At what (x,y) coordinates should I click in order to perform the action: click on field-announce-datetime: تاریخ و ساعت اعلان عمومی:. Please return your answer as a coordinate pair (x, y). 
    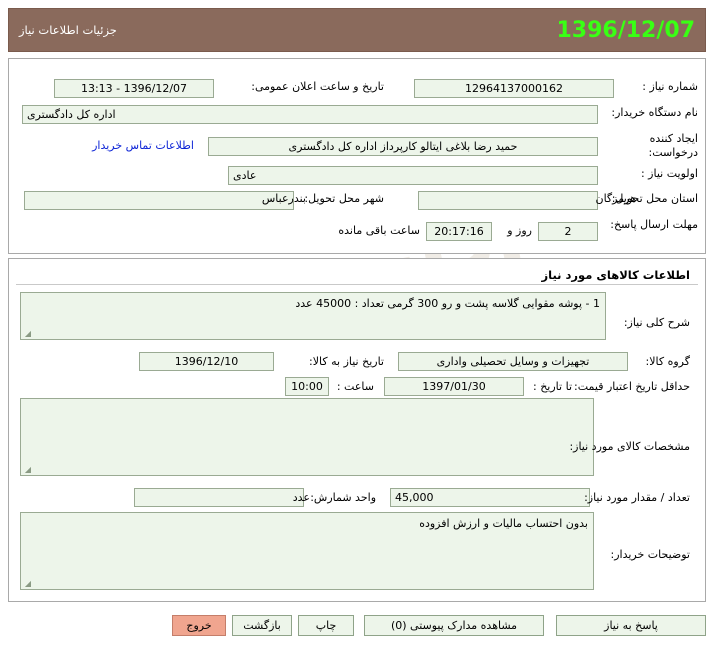
    Looking at the image, I should click on (317, 87).